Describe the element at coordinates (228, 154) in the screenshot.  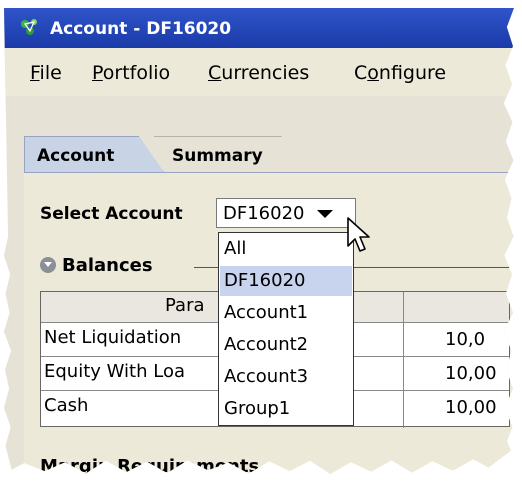
I see `tab-summary: Summary` at that location.